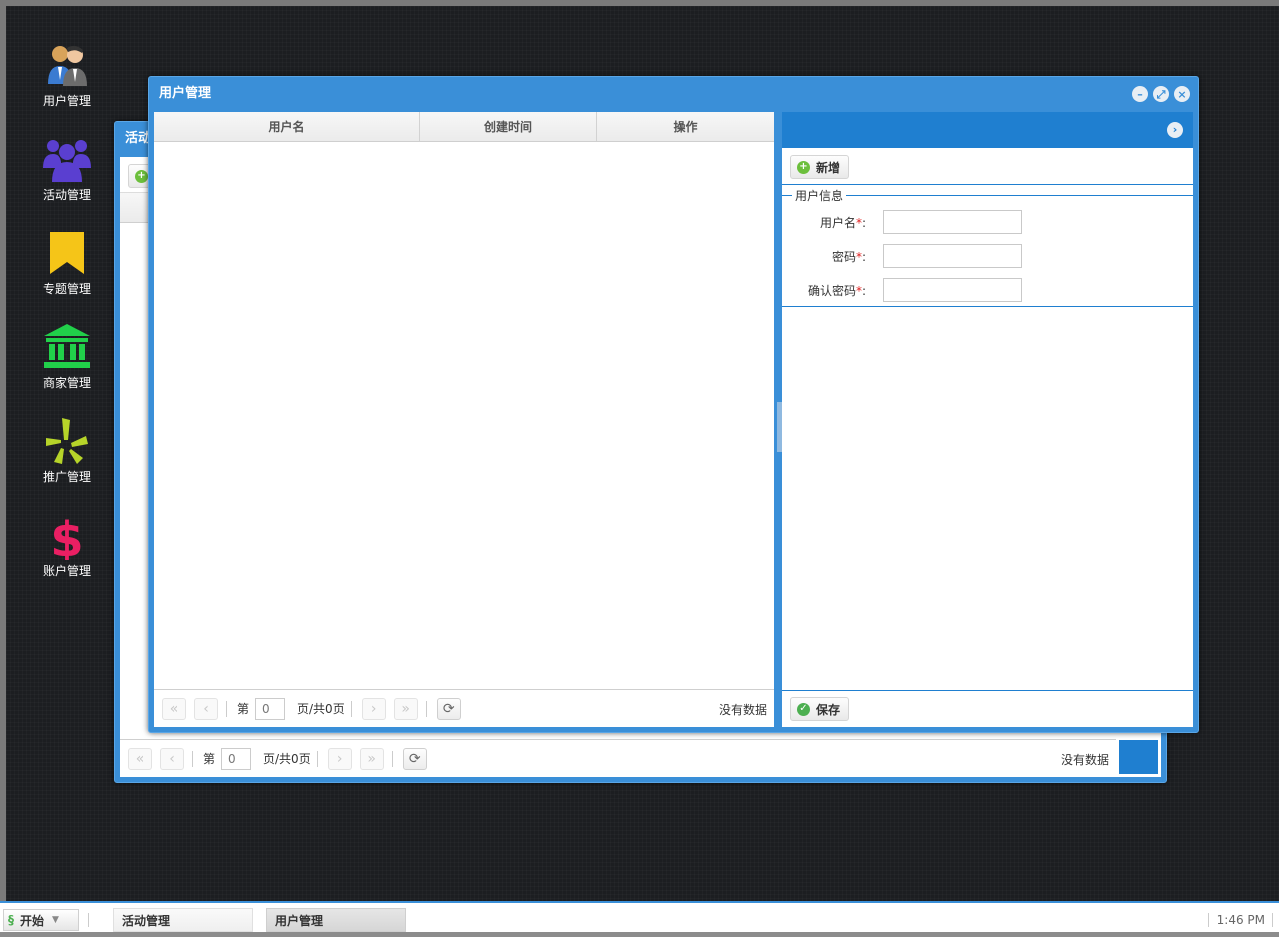 The width and height of the screenshot is (1279, 937). Describe the element at coordinates (987, 130) in the screenshot. I see `panel-header: ›` at that location.